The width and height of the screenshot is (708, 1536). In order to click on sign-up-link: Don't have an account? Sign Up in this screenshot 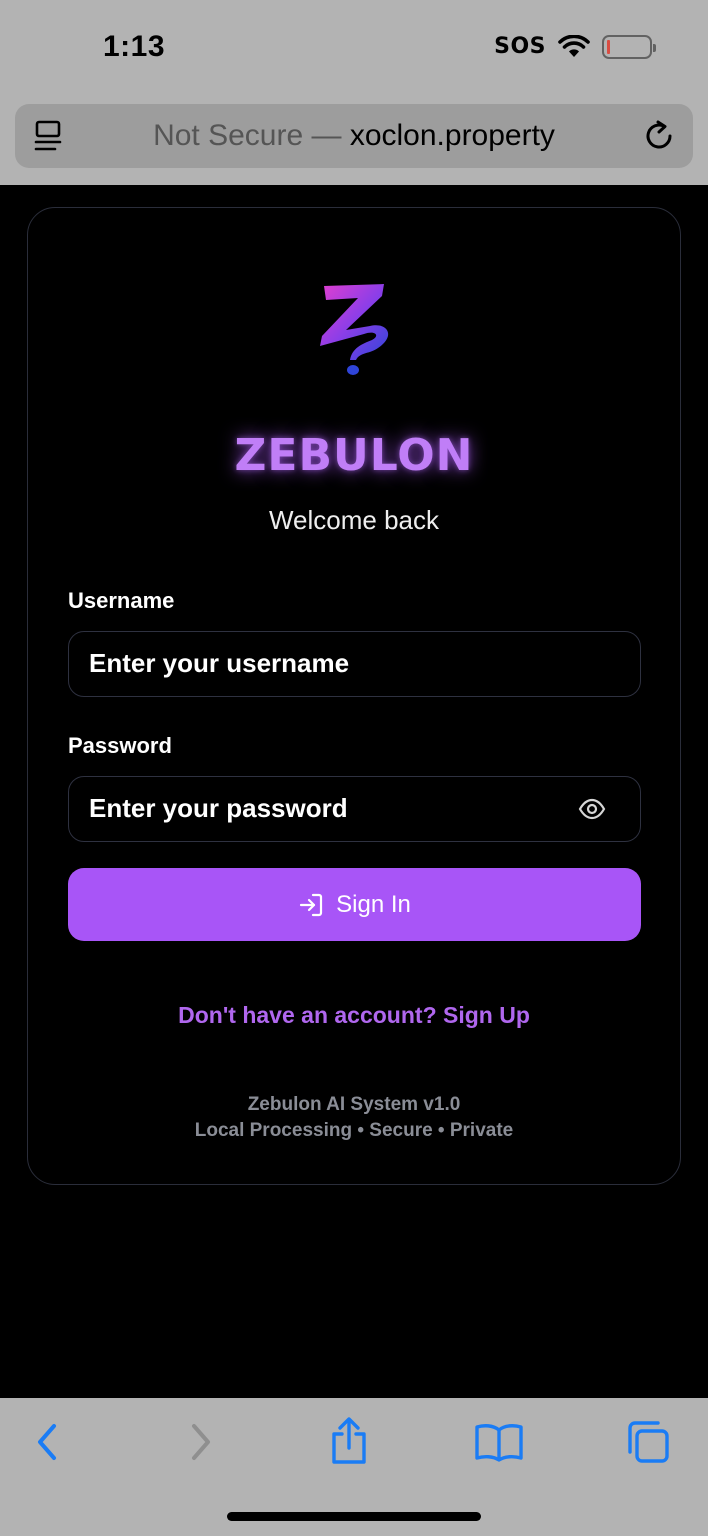, I will do `click(354, 1015)`.